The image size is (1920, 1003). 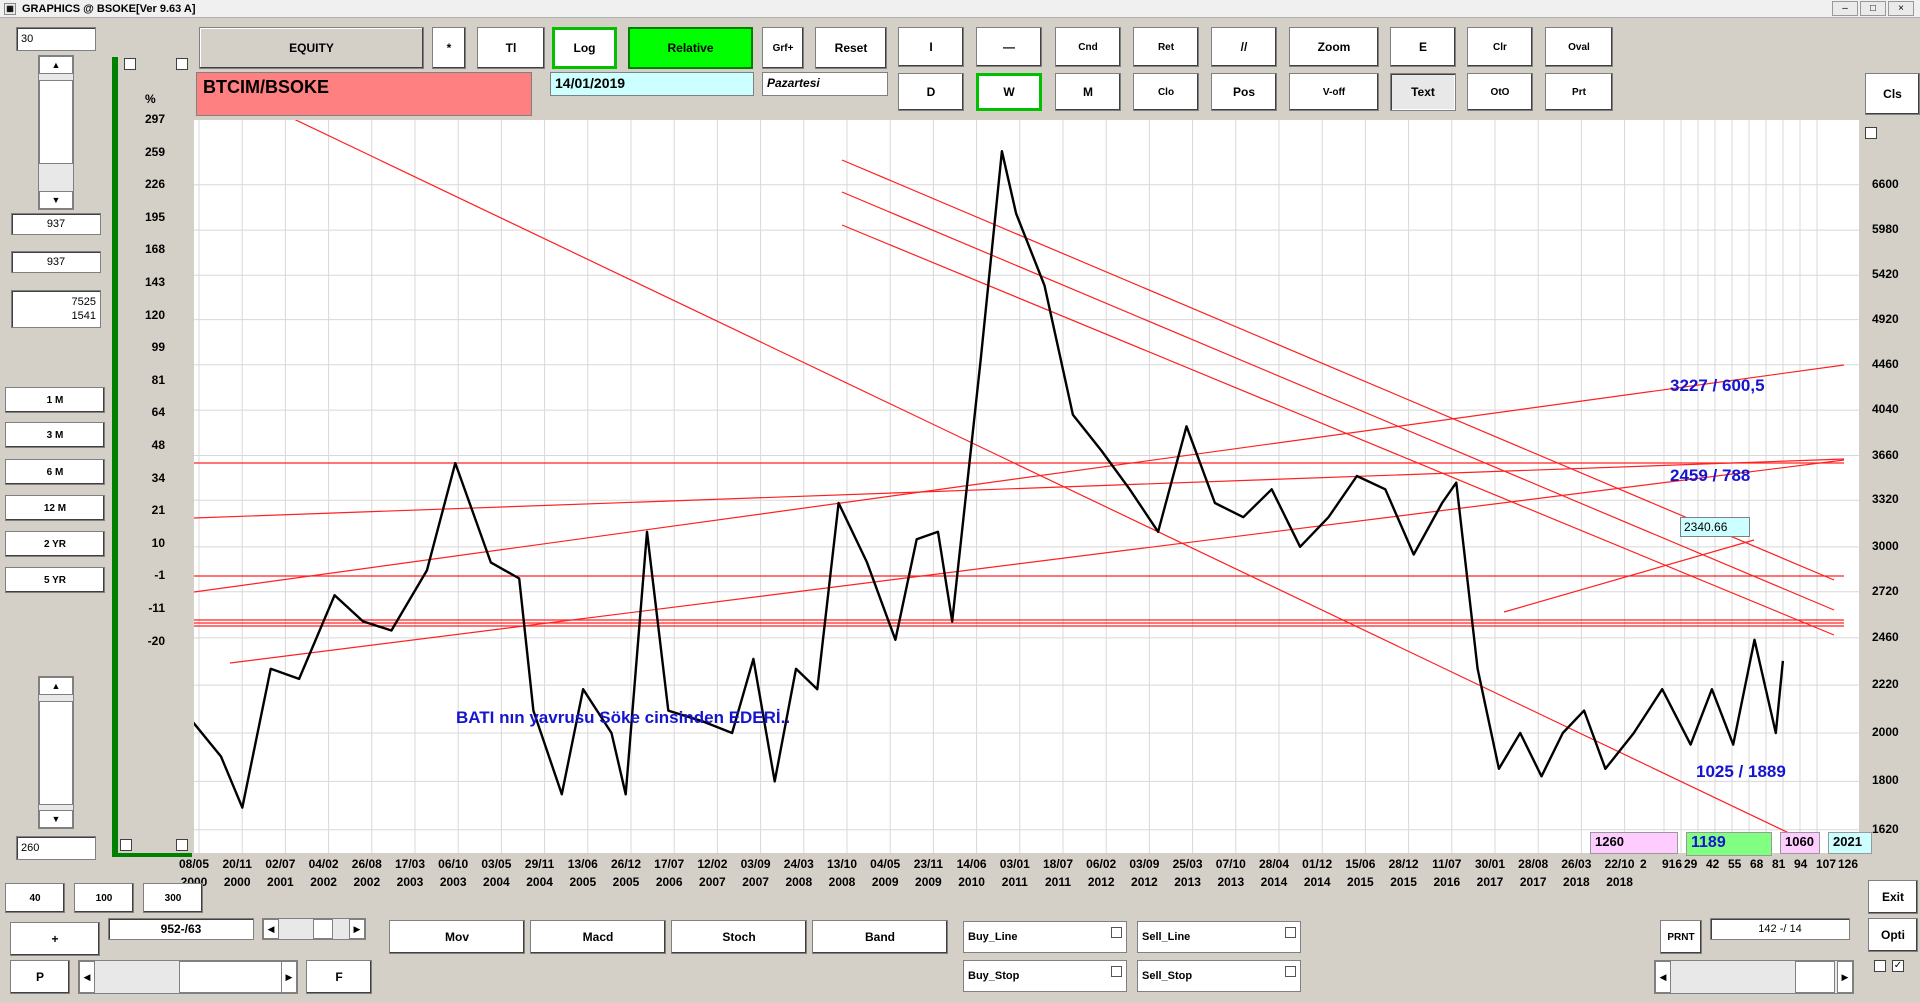 What do you see at coordinates (880, 937) in the screenshot?
I see `band-button: Band` at bounding box center [880, 937].